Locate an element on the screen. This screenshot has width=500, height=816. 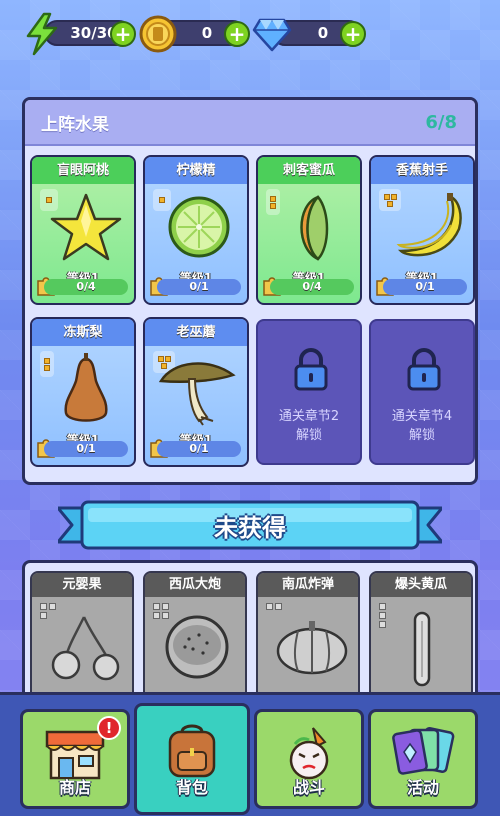
nav-bag-label: 背包 is located at coordinates (191, 787).